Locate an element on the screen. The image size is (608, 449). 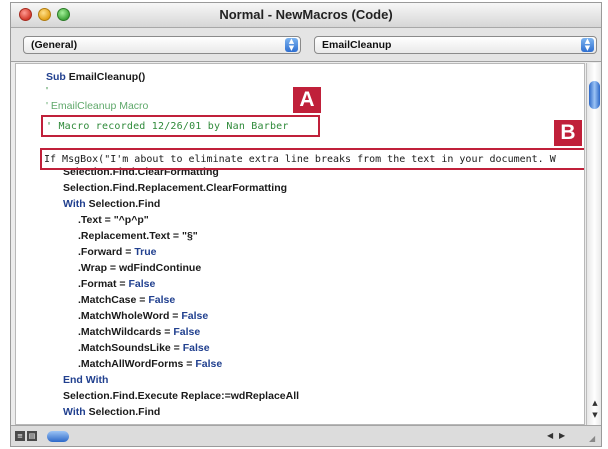
window-title: Normal - NewMacros (Code) is located at coordinates (306, 14).